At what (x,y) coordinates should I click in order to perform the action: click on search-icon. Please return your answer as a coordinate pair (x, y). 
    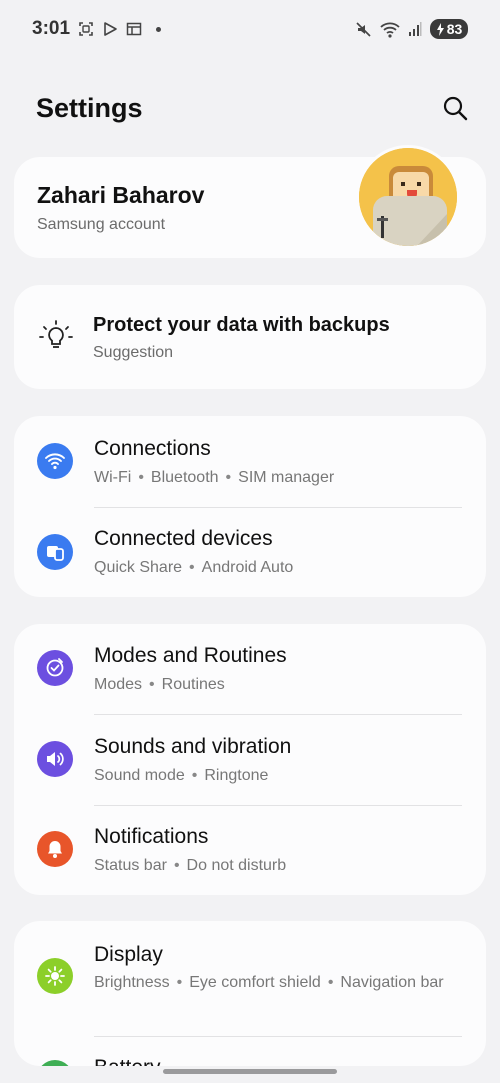
    Looking at the image, I should click on (455, 108).